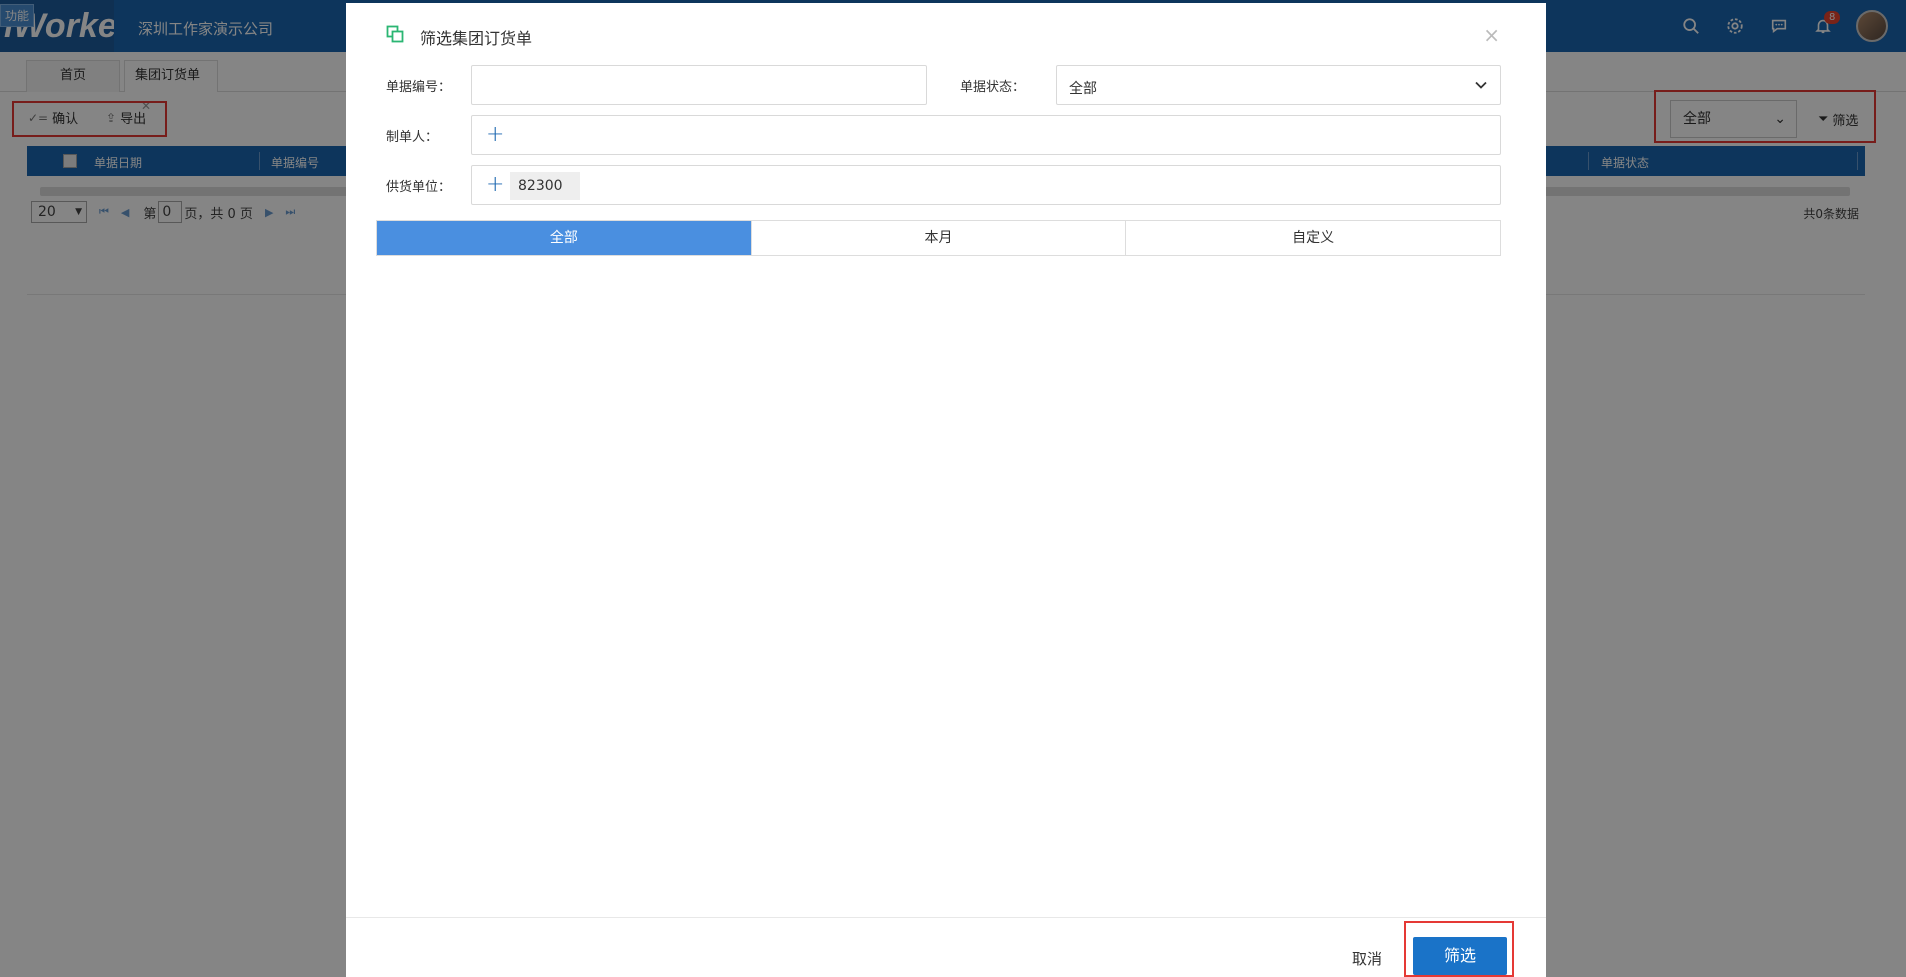 The image size is (1906, 977). I want to click on dialog-title: 筛选集团订货单, so click(476, 38).